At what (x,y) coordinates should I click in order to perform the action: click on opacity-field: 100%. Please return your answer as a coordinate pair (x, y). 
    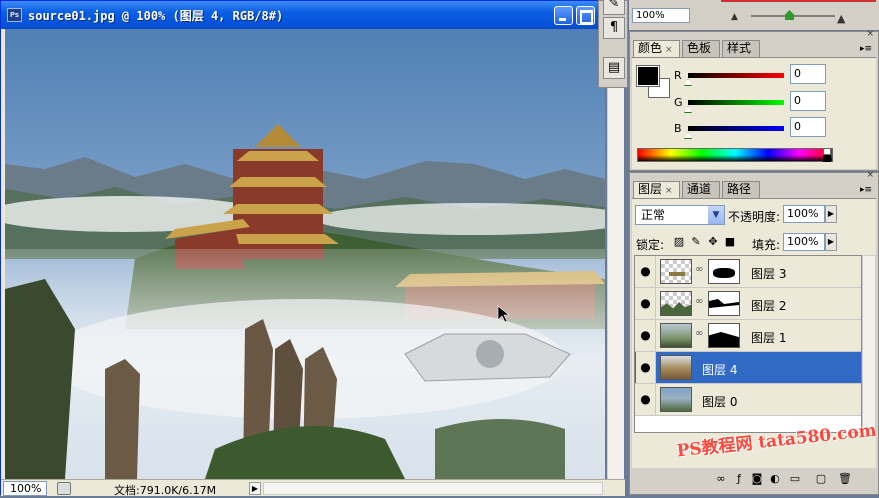
    Looking at the image, I should click on (804, 214).